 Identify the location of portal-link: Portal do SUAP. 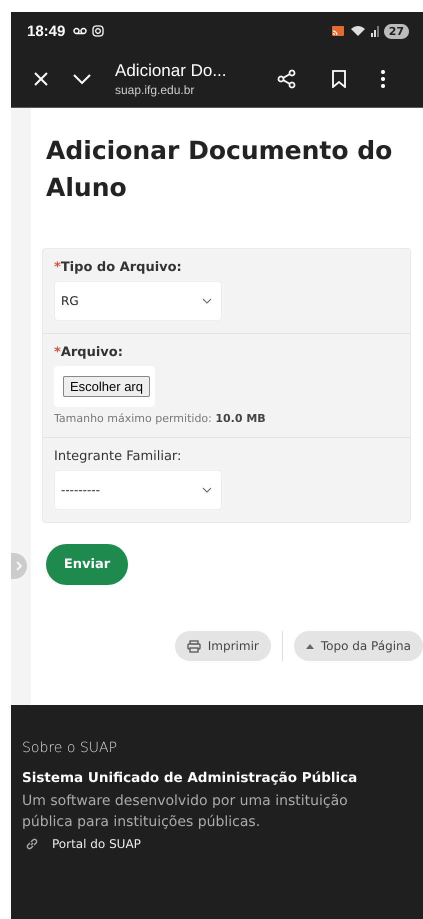
(96, 844).